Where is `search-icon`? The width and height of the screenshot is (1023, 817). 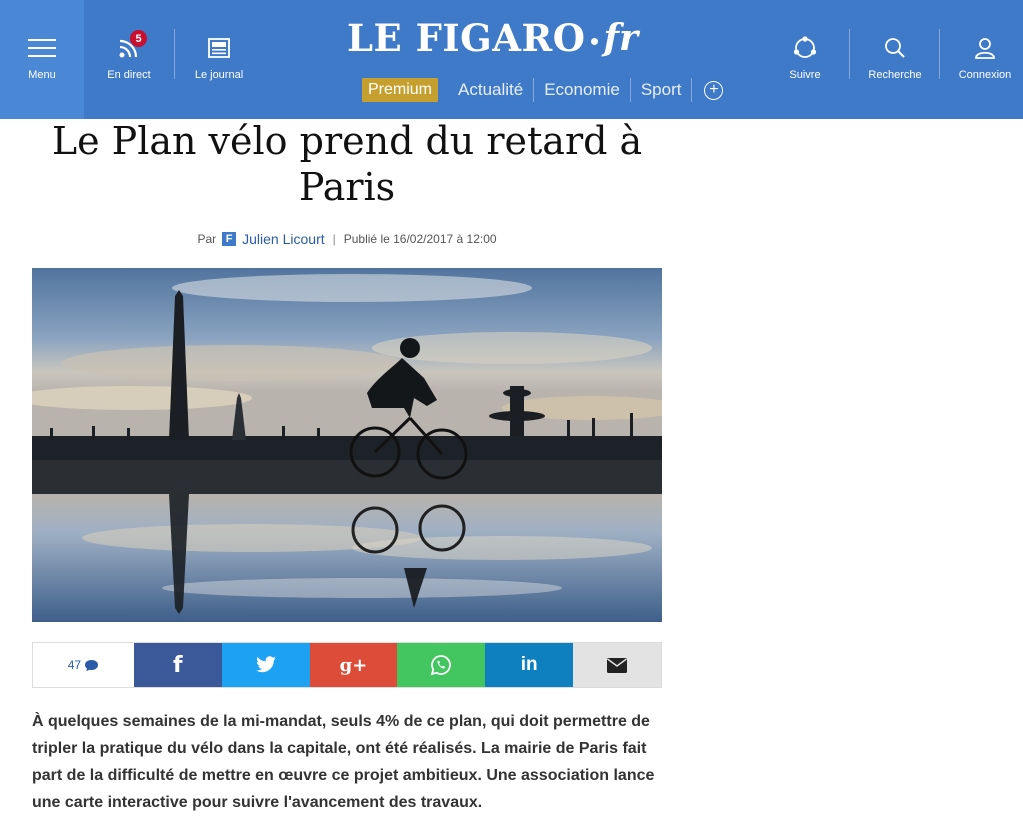
search-icon is located at coordinates (895, 48).